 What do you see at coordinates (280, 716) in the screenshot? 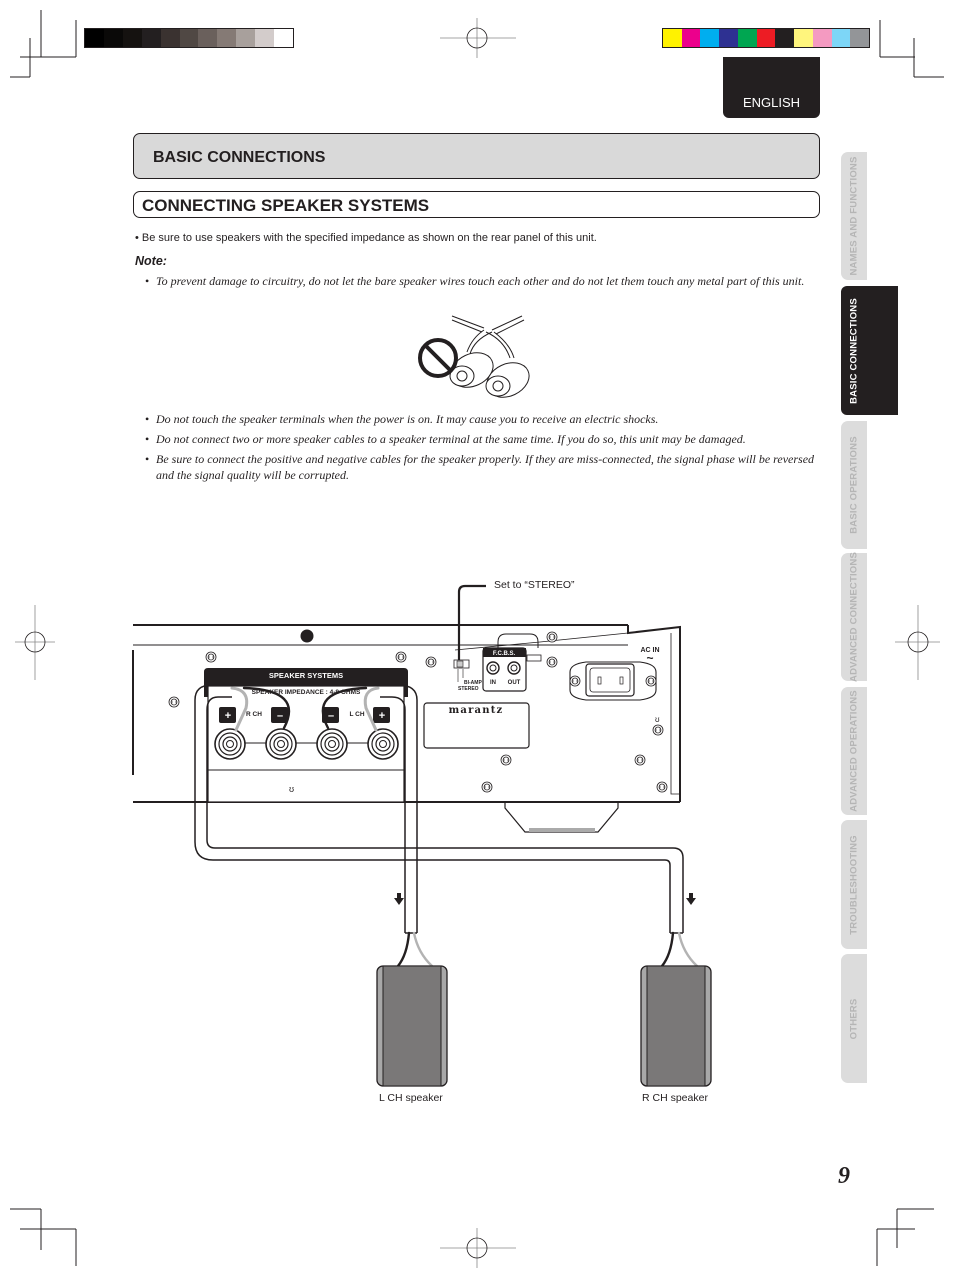
I see `r-minus-sign: –` at bounding box center [280, 716].